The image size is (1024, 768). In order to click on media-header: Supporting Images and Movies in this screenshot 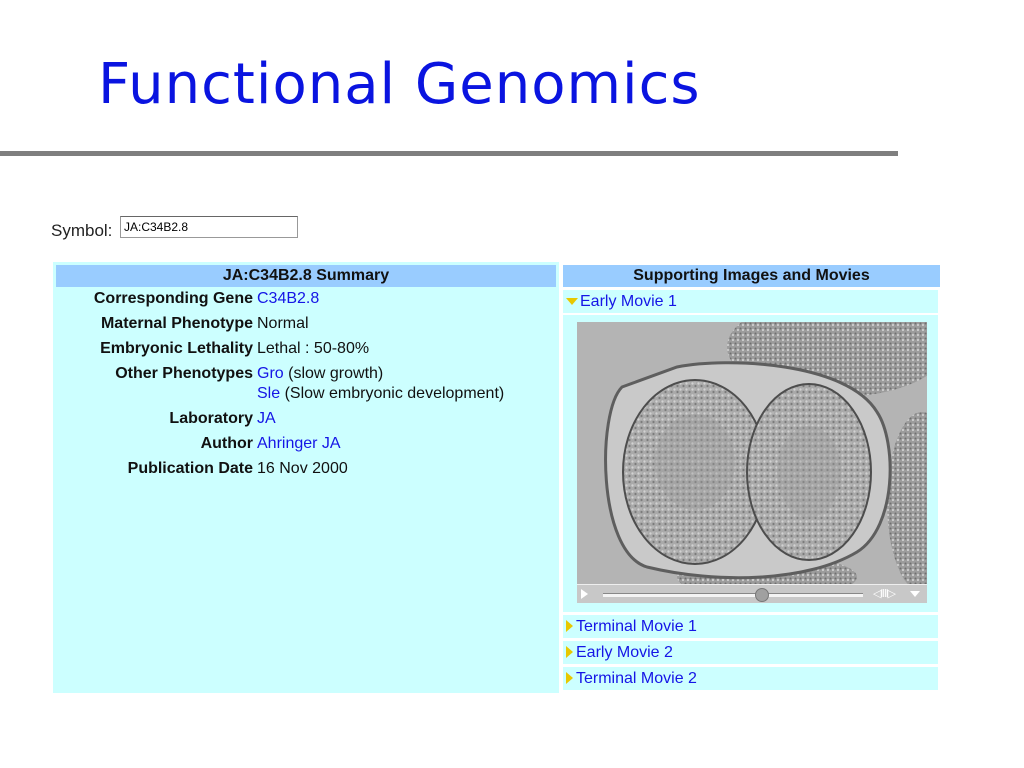, I will do `click(751, 276)`.